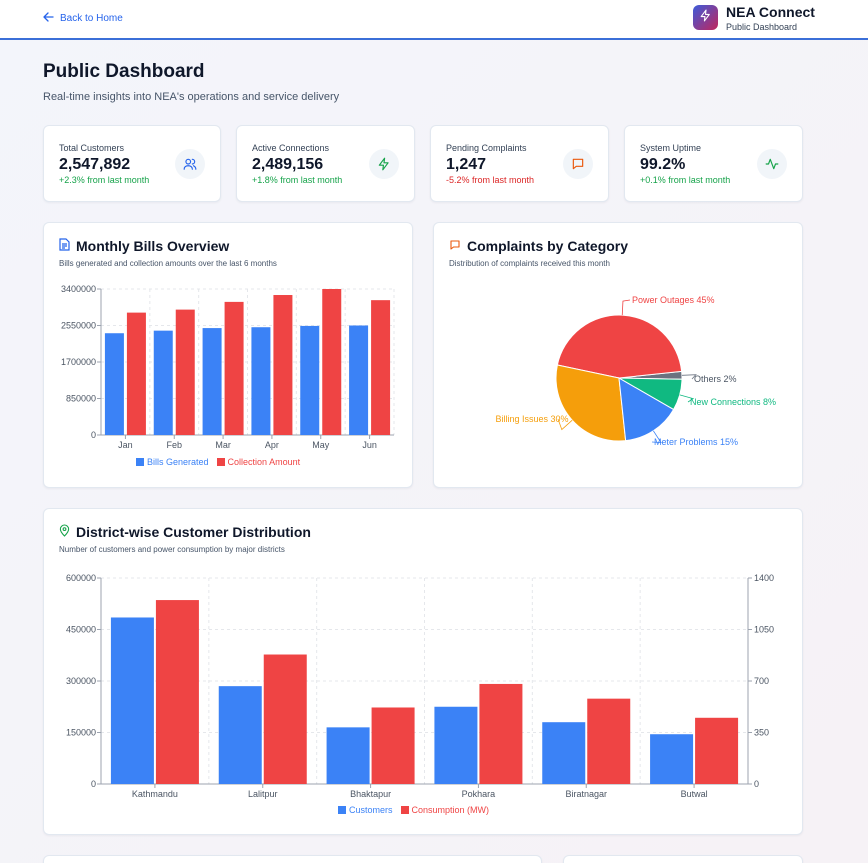 The width and height of the screenshot is (868, 863). Describe the element at coordinates (263, 794) in the screenshot. I see `x-tick-label: Lalitpur` at that location.